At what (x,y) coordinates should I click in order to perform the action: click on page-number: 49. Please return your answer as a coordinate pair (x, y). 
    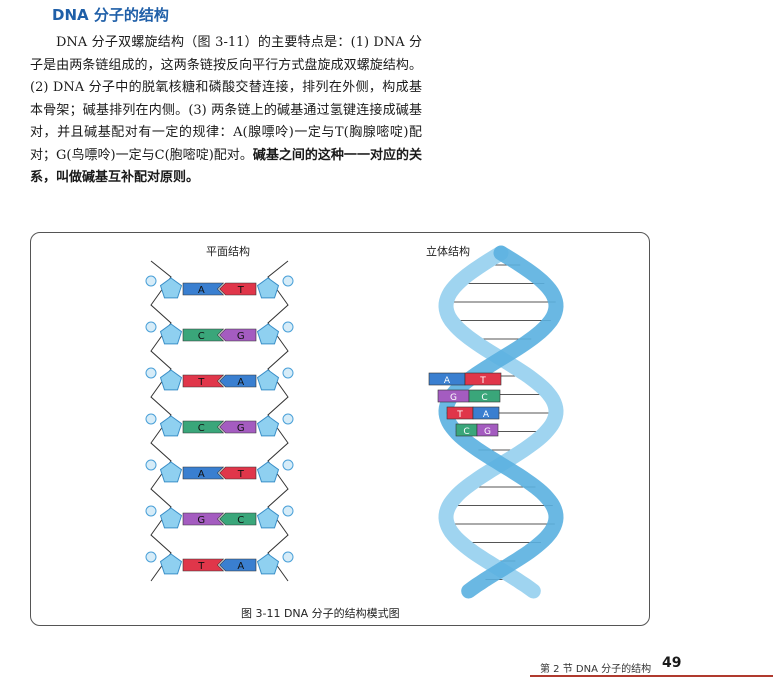
    Looking at the image, I should click on (672, 663).